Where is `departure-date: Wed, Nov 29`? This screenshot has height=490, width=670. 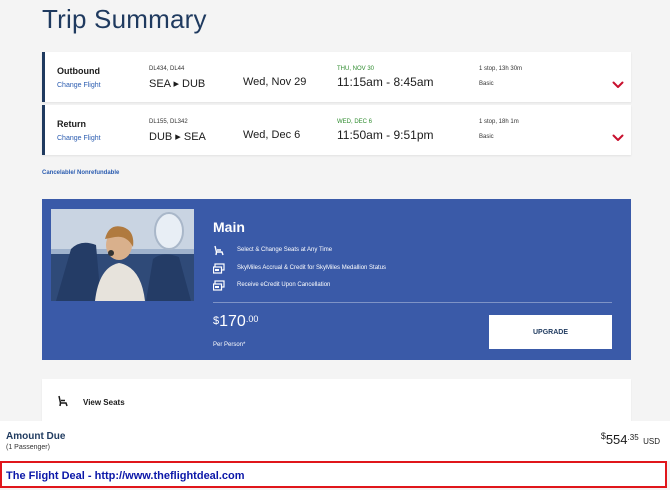 departure-date: Wed, Nov 29 is located at coordinates (275, 82).